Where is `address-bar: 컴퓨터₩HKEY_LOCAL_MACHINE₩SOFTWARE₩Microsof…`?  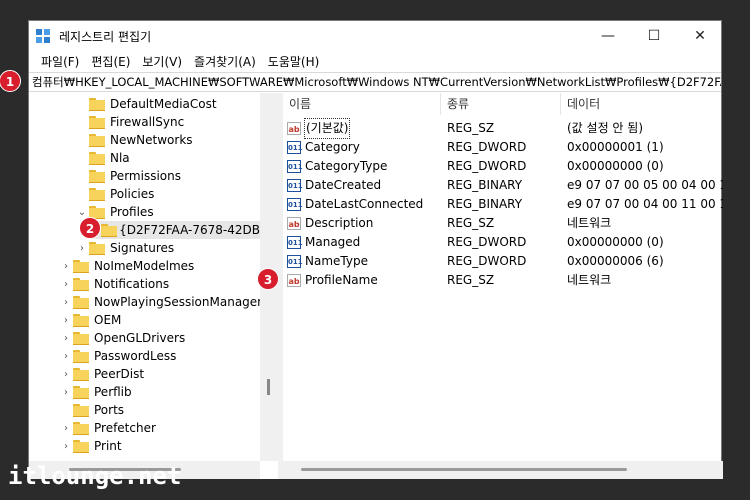
address-bar: 컴퓨터₩HKEY_LOCAL_MACHINE₩SOFTWARE₩Microsof… is located at coordinates (375, 82).